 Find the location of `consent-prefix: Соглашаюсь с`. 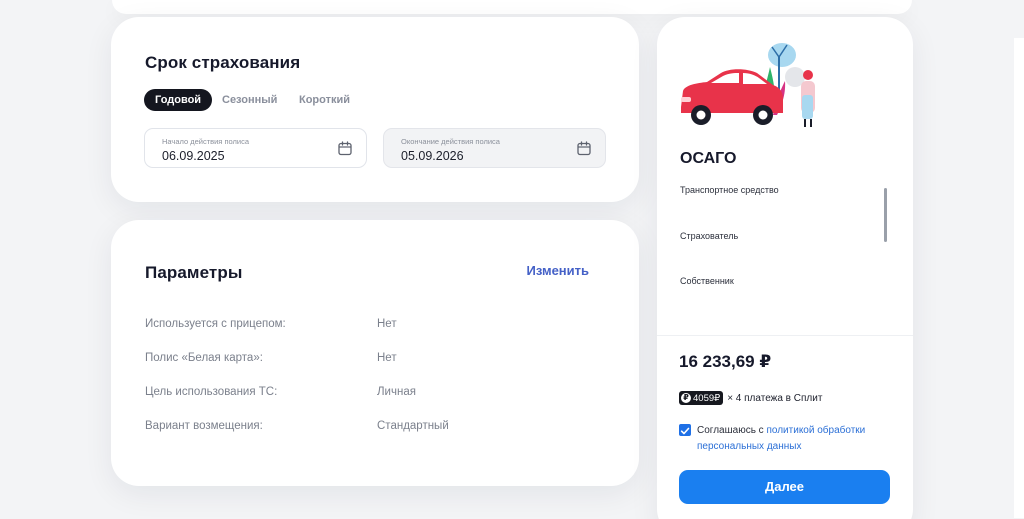

consent-prefix: Соглашаюсь с is located at coordinates (732, 430).